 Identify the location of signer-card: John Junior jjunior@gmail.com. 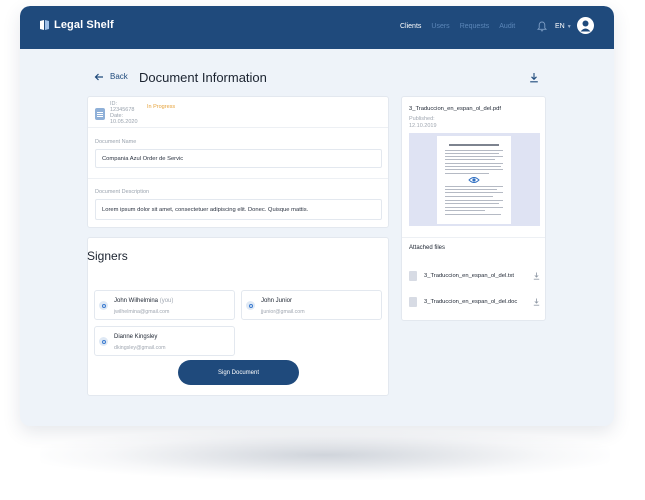
(311, 305).